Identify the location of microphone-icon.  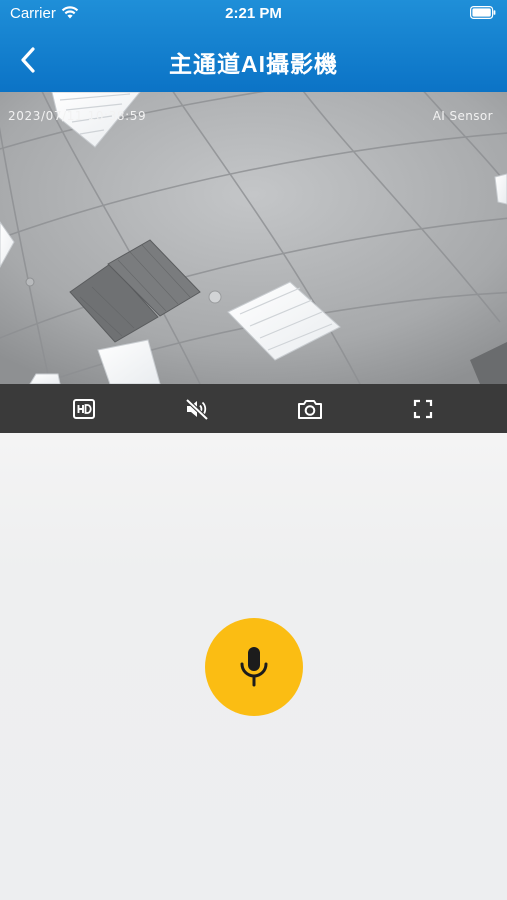
(254, 667).